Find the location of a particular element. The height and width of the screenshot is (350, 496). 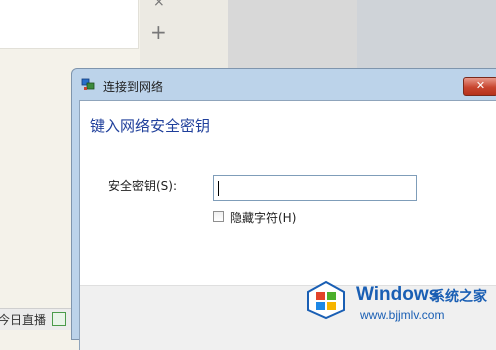

taskbar-app-icon is located at coordinates (59, 319).